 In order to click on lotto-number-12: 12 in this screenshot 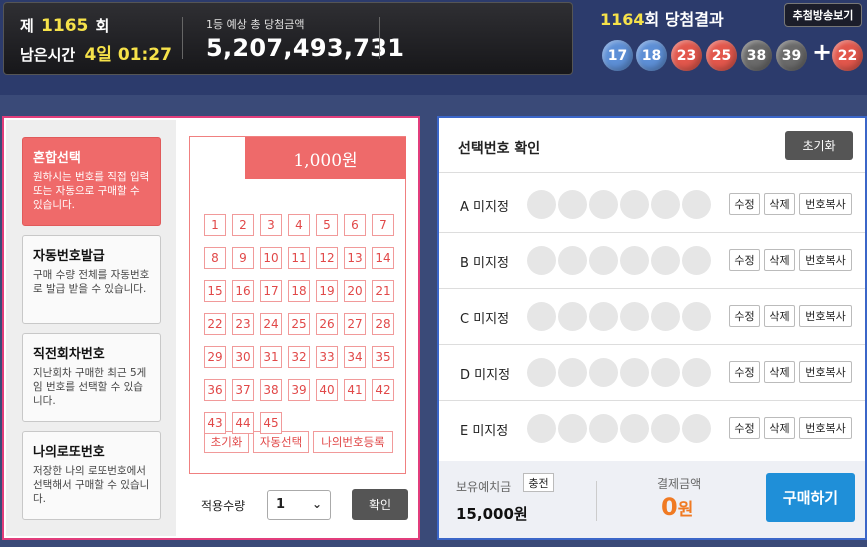, I will do `click(327, 258)`.